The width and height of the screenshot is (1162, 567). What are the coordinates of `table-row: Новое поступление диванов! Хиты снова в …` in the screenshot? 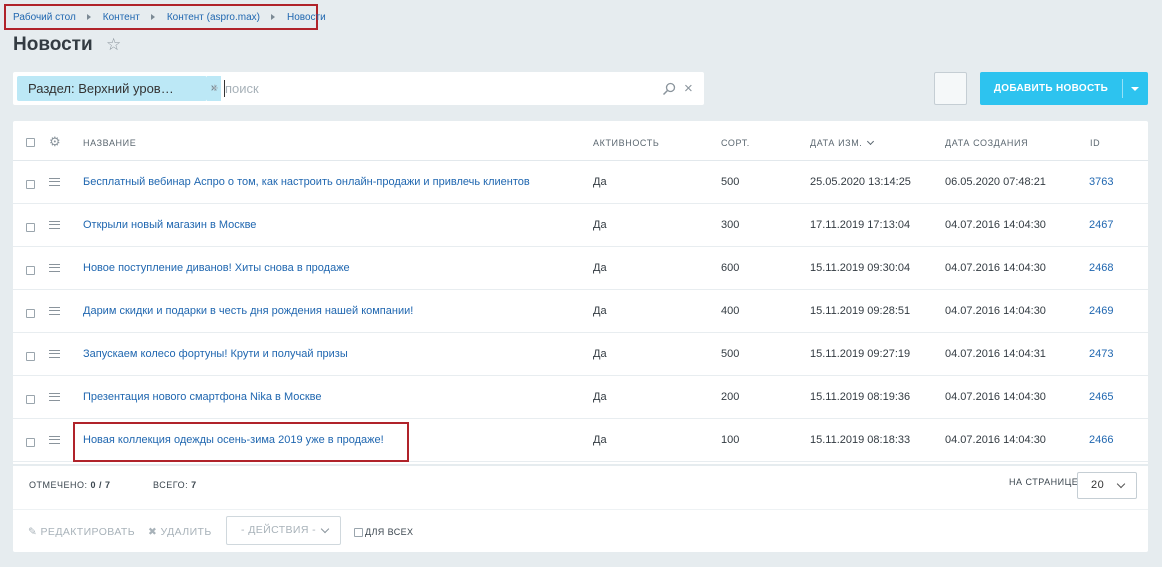 It's located at (580, 268).